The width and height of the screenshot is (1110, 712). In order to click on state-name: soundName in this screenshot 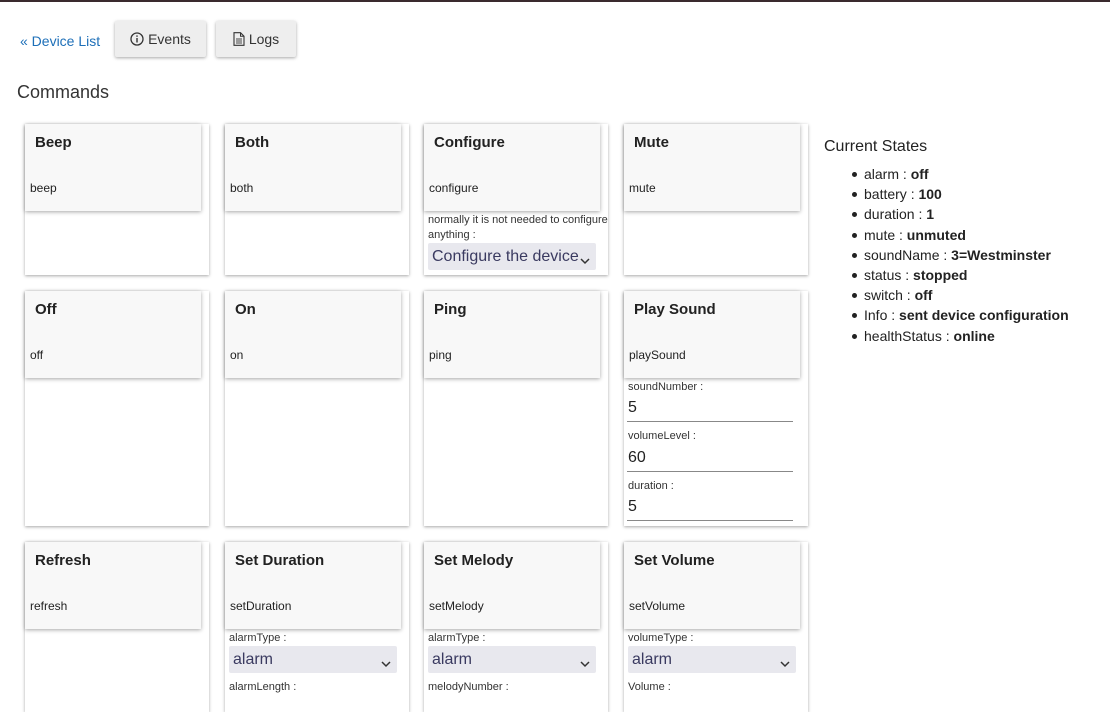, I will do `click(902, 254)`.